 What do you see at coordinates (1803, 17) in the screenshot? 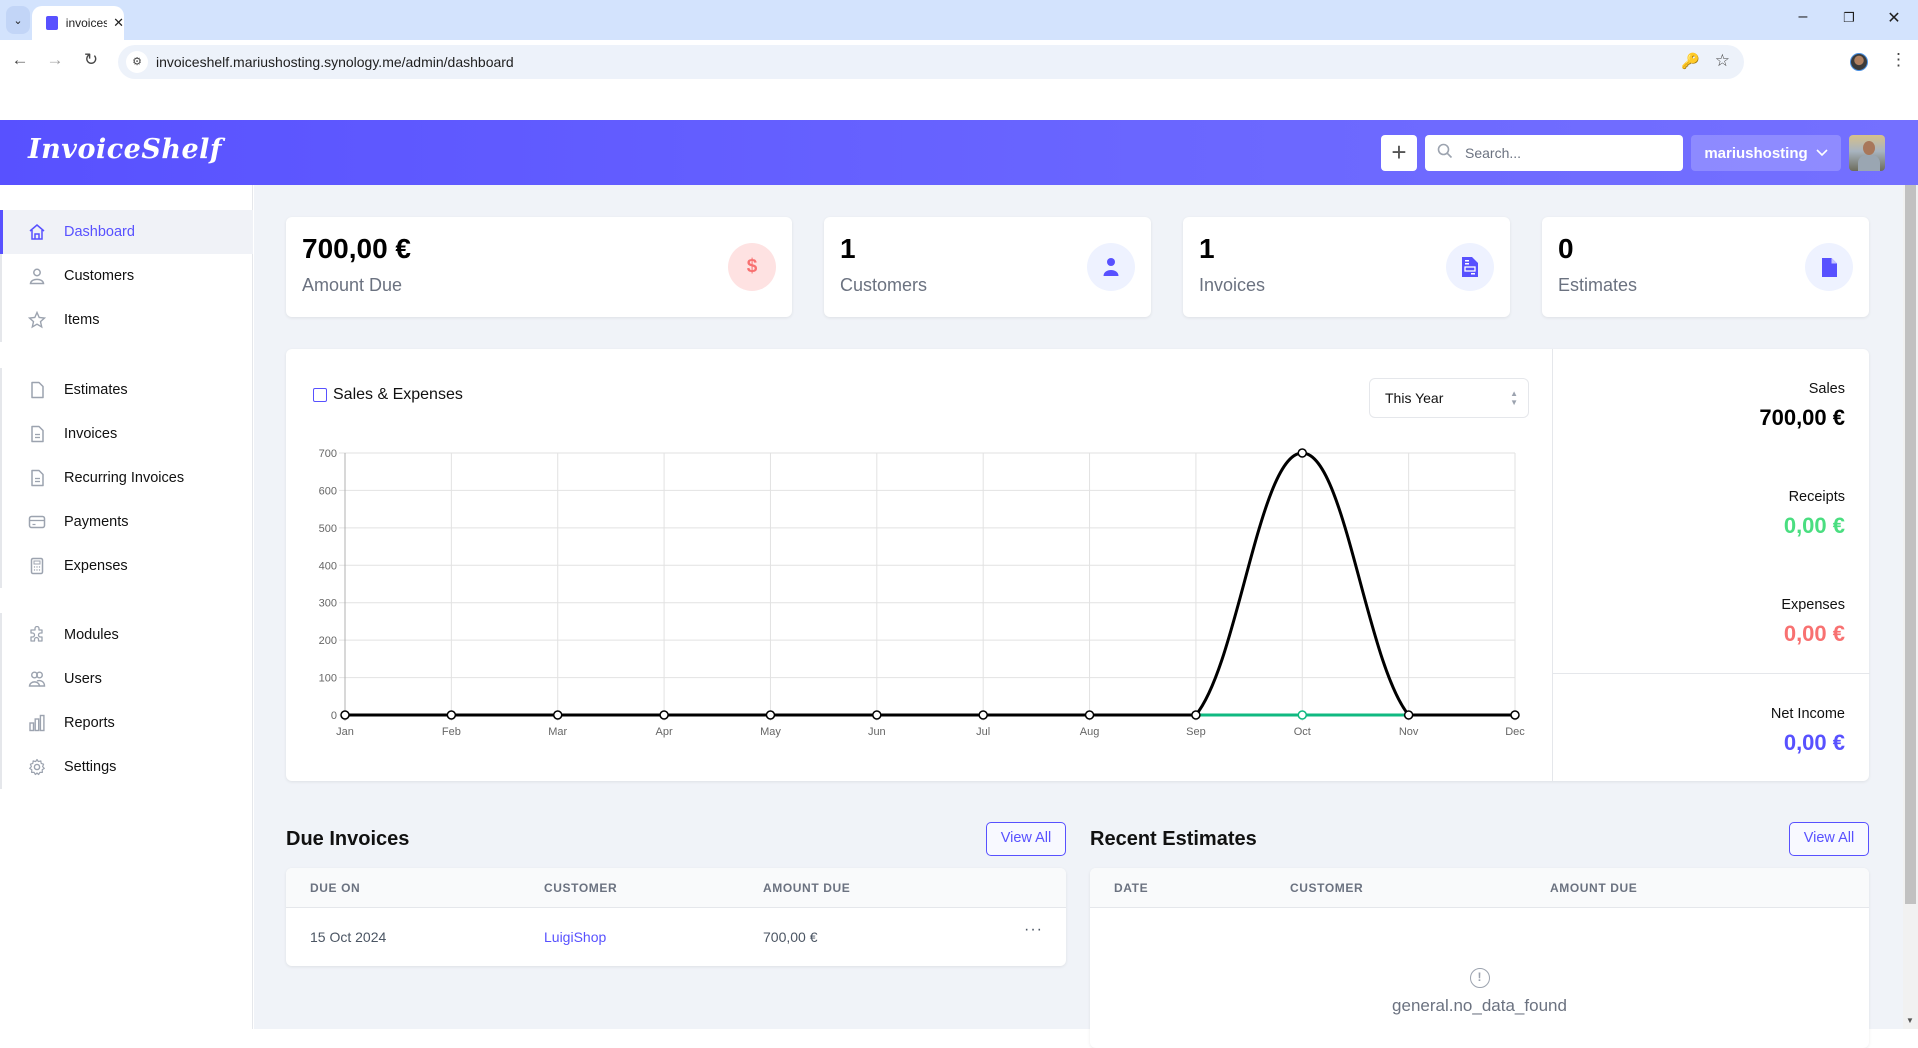
I see `minimize-icon: –` at bounding box center [1803, 17].